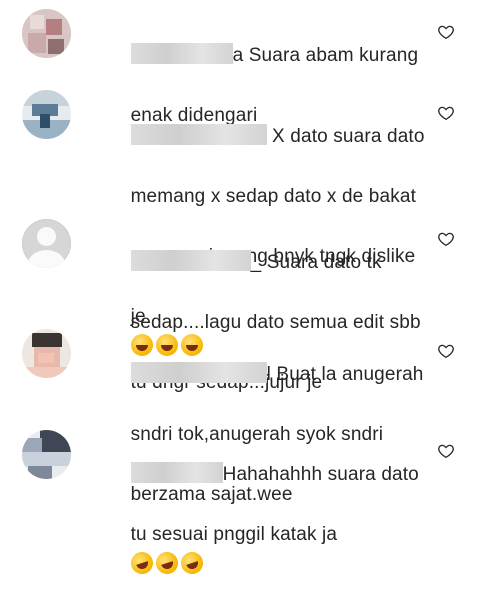  What do you see at coordinates (320, 474) in the screenshot?
I see `comment-line: Hahahahhh suara dato` at bounding box center [320, 474].